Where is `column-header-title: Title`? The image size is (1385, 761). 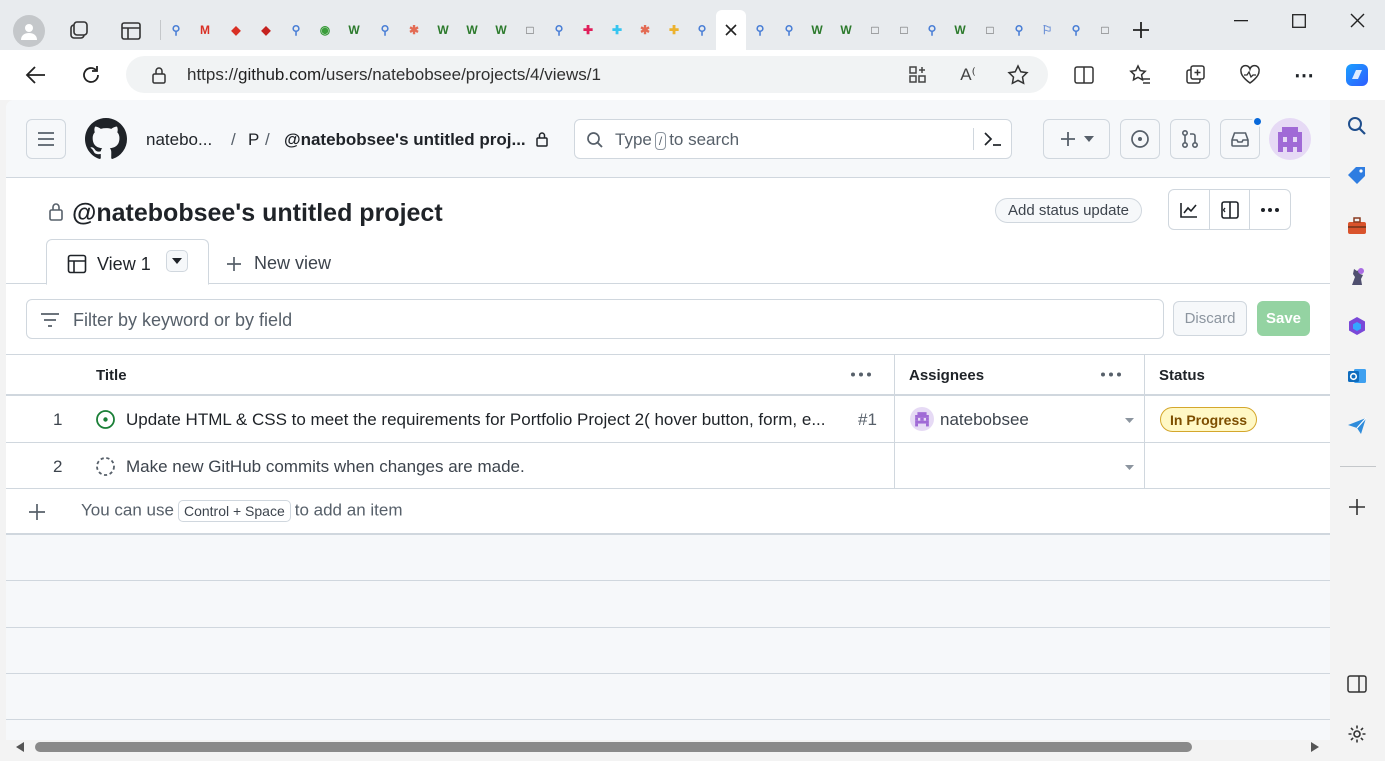 column-header-title: Title is located at coordinates (111, 375).